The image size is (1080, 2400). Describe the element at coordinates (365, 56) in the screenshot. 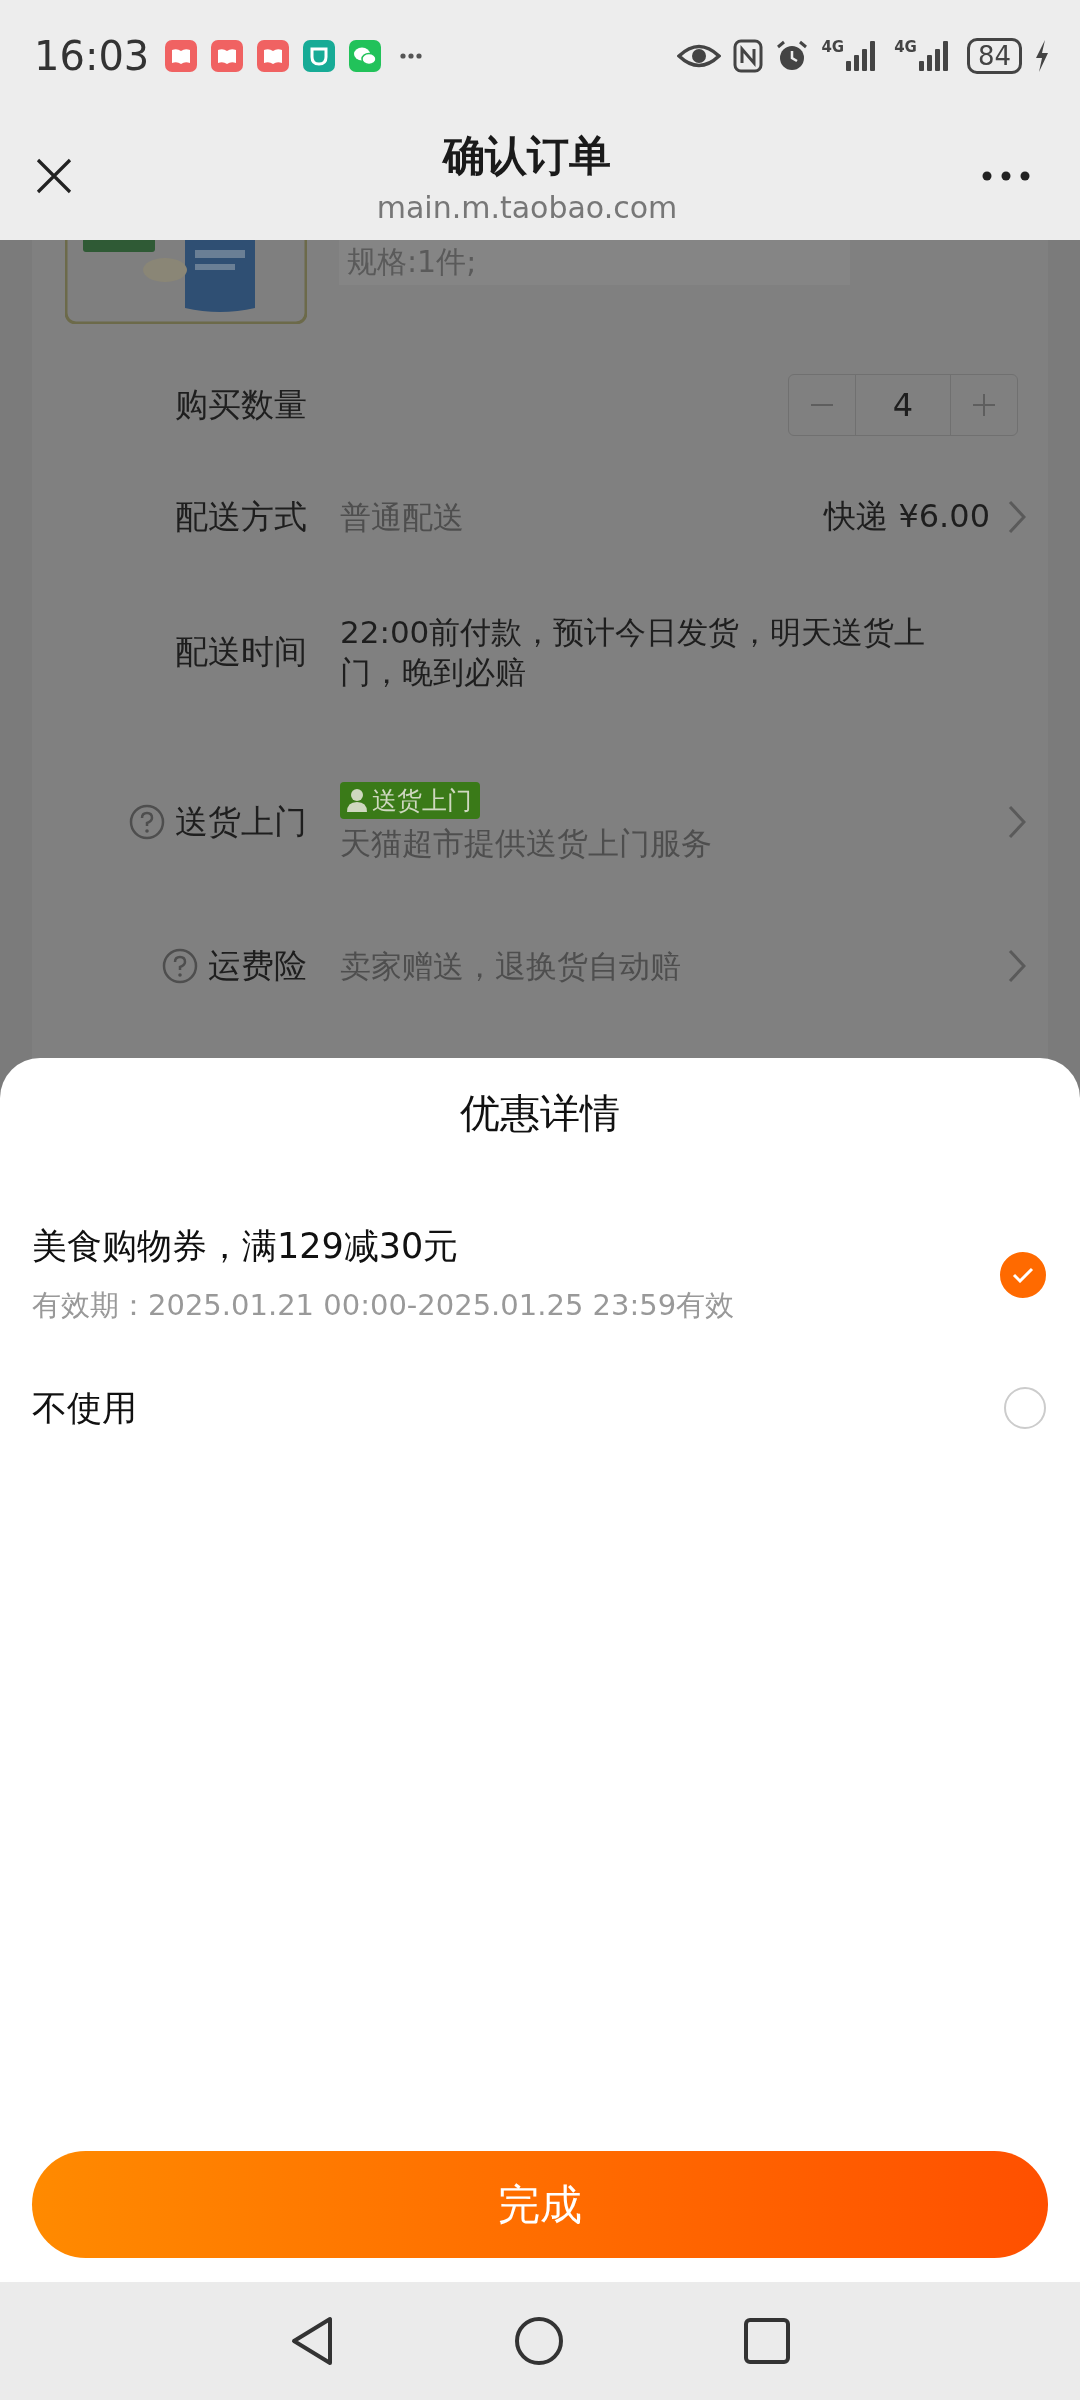

I see `chat-app-icon` at that location.